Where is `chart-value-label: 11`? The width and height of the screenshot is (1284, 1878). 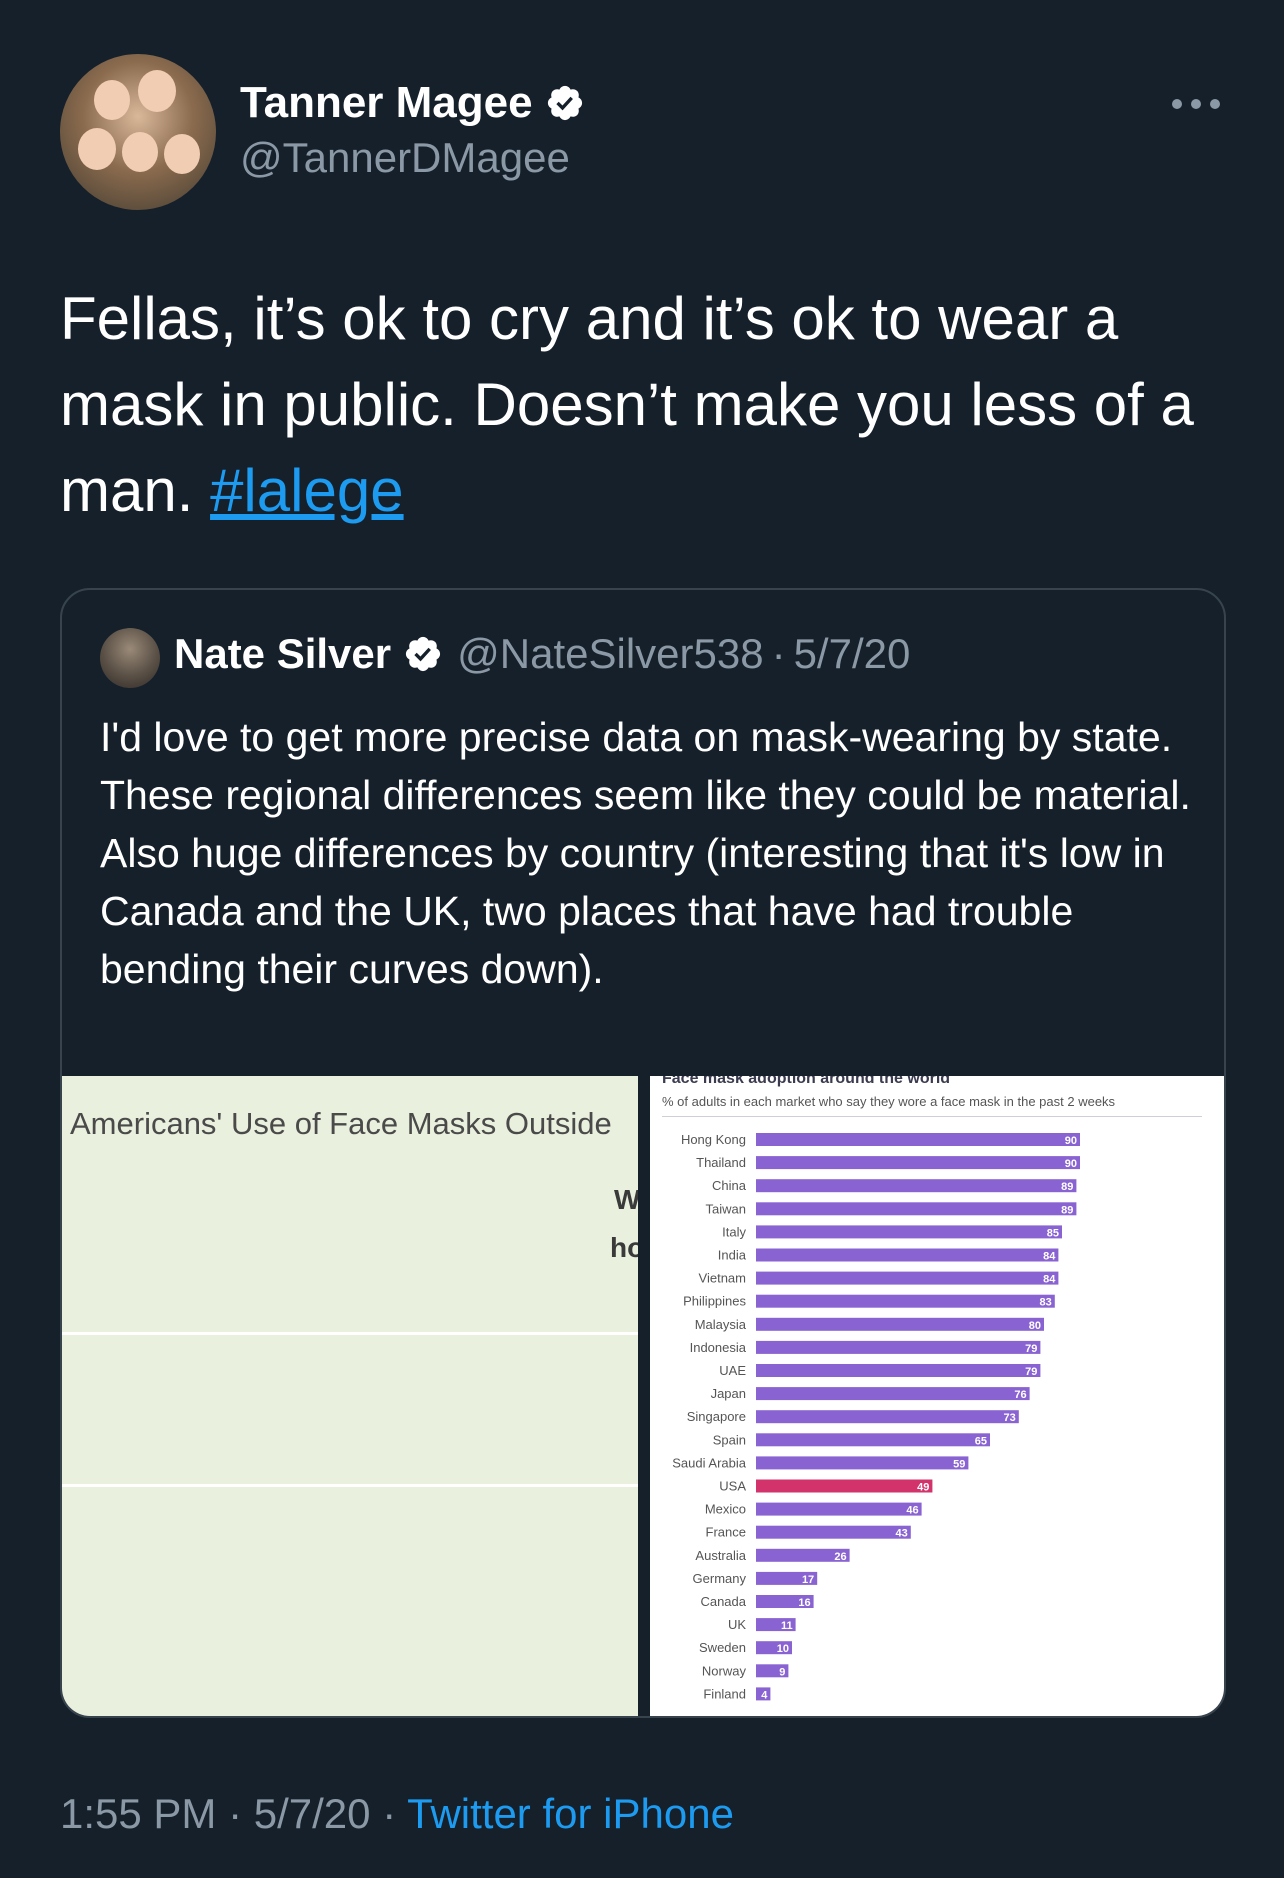
chart-value-label: 11 is located at coordinates (787, 1626).